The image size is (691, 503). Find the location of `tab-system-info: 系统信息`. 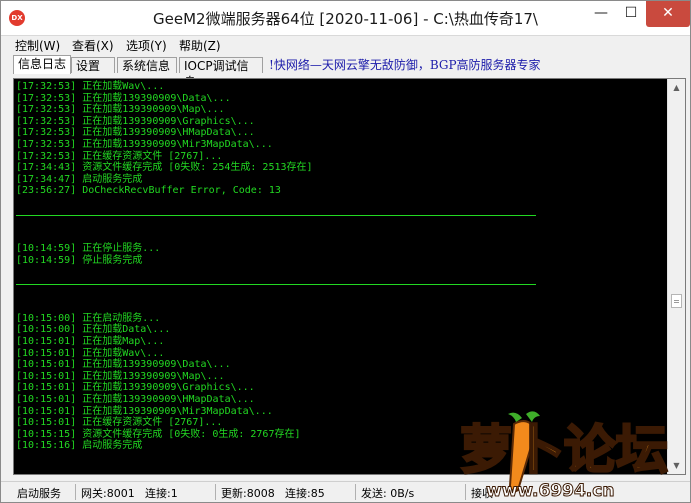

tab-system-info: 系统信息 is located at coordinates (147, 65).